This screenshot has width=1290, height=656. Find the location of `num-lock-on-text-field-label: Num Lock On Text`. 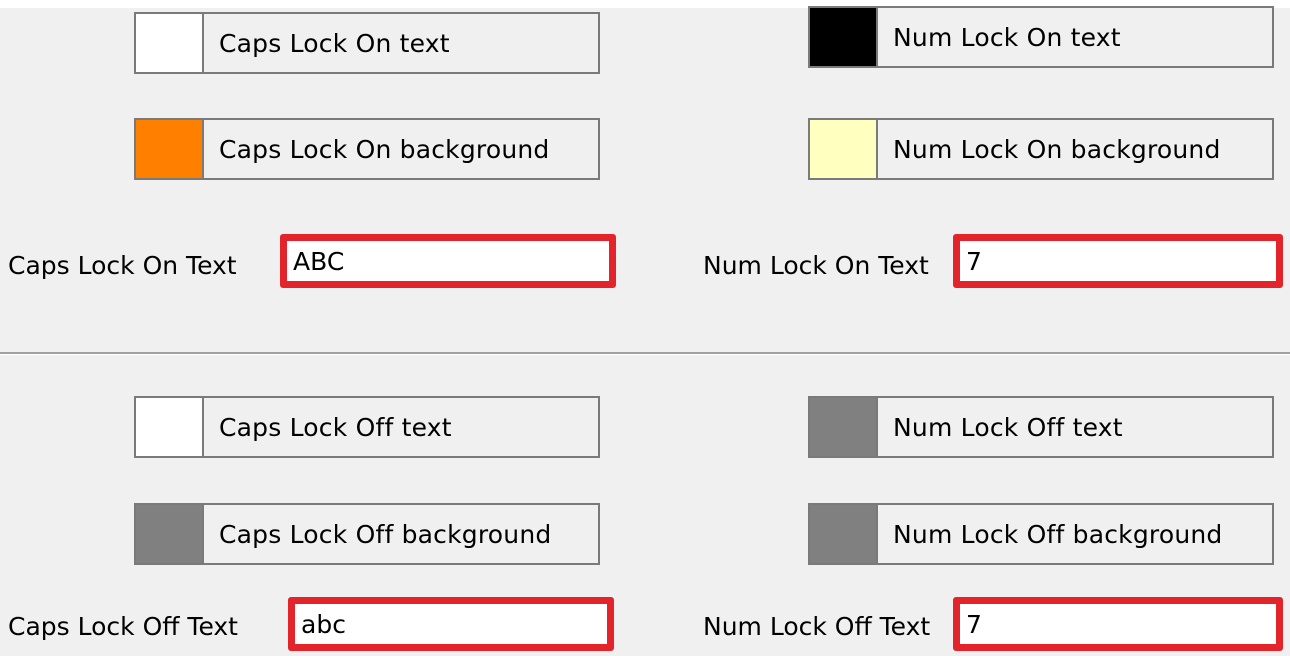

num-lock-on-text-field-label: Num Lock On Text is located at coordinates (816, 265).